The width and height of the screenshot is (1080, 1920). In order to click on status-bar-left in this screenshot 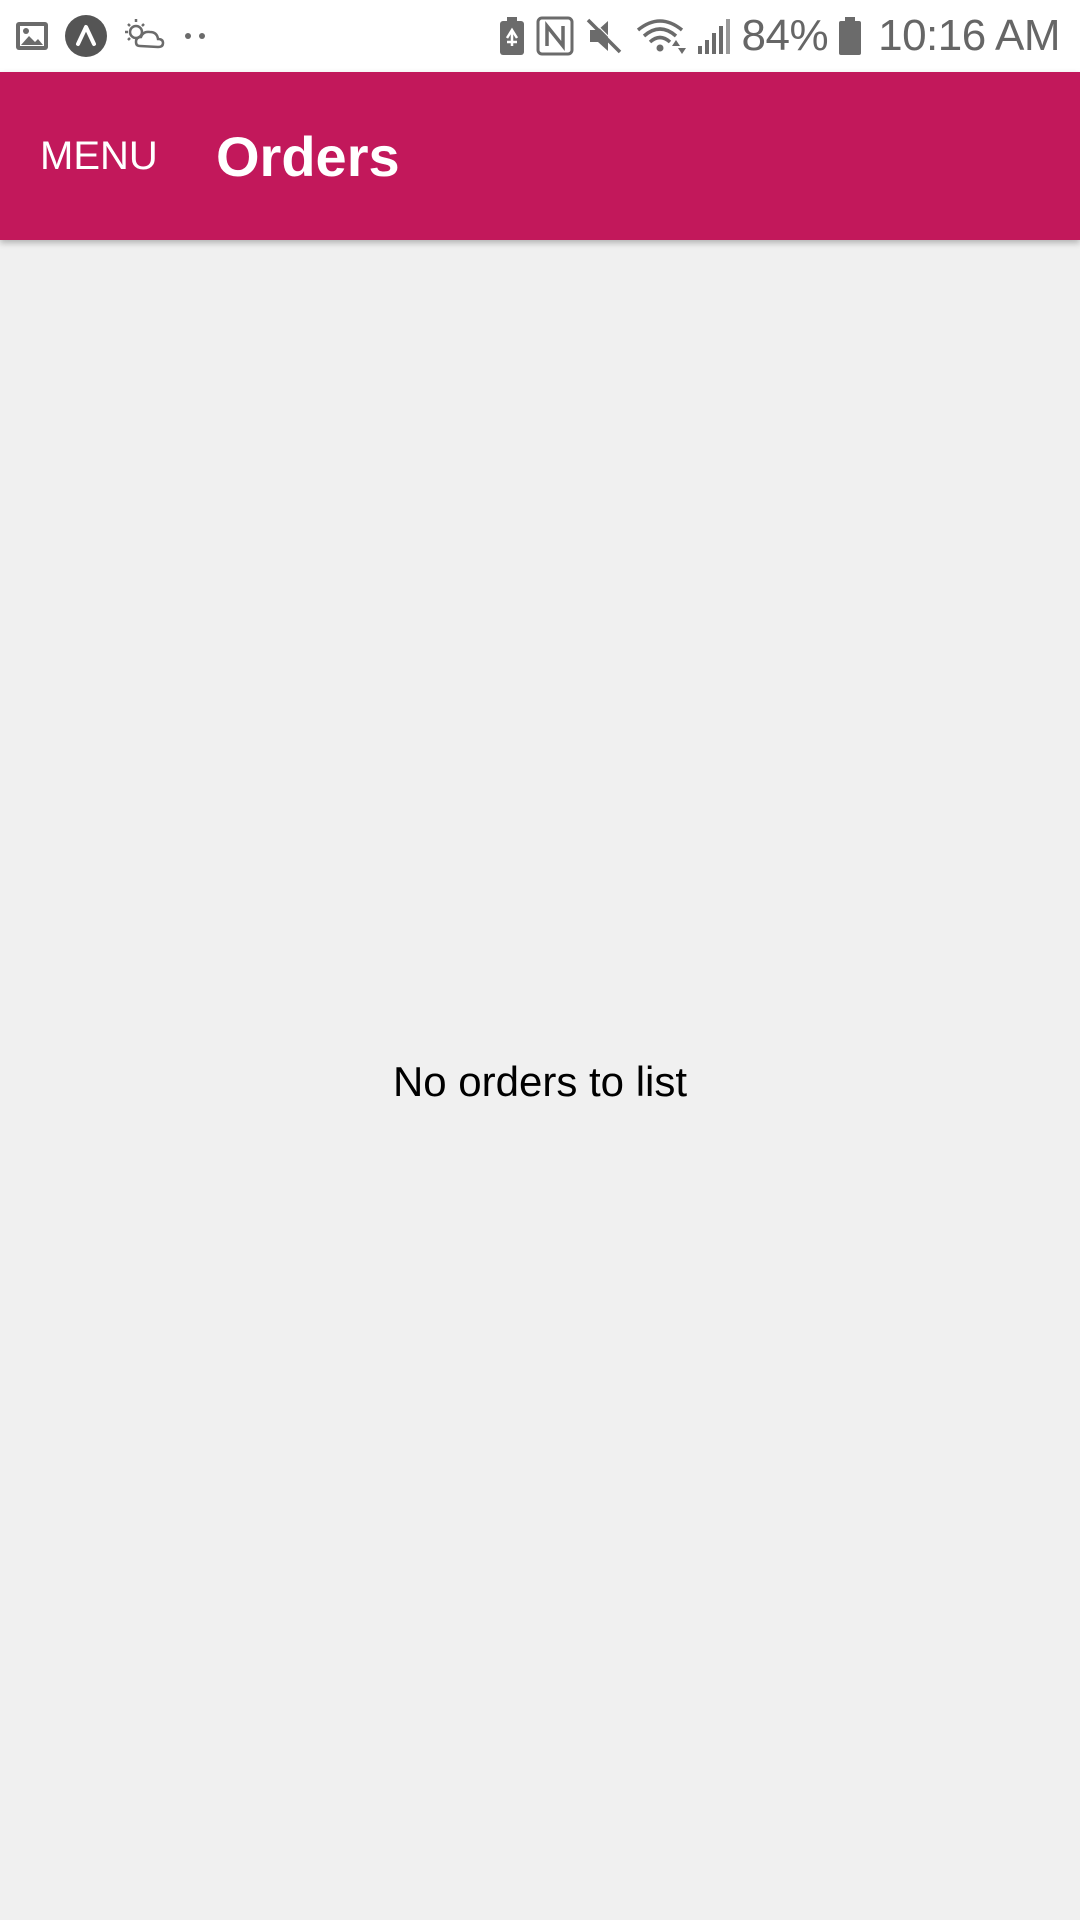, I will do `click(119, 36)`.